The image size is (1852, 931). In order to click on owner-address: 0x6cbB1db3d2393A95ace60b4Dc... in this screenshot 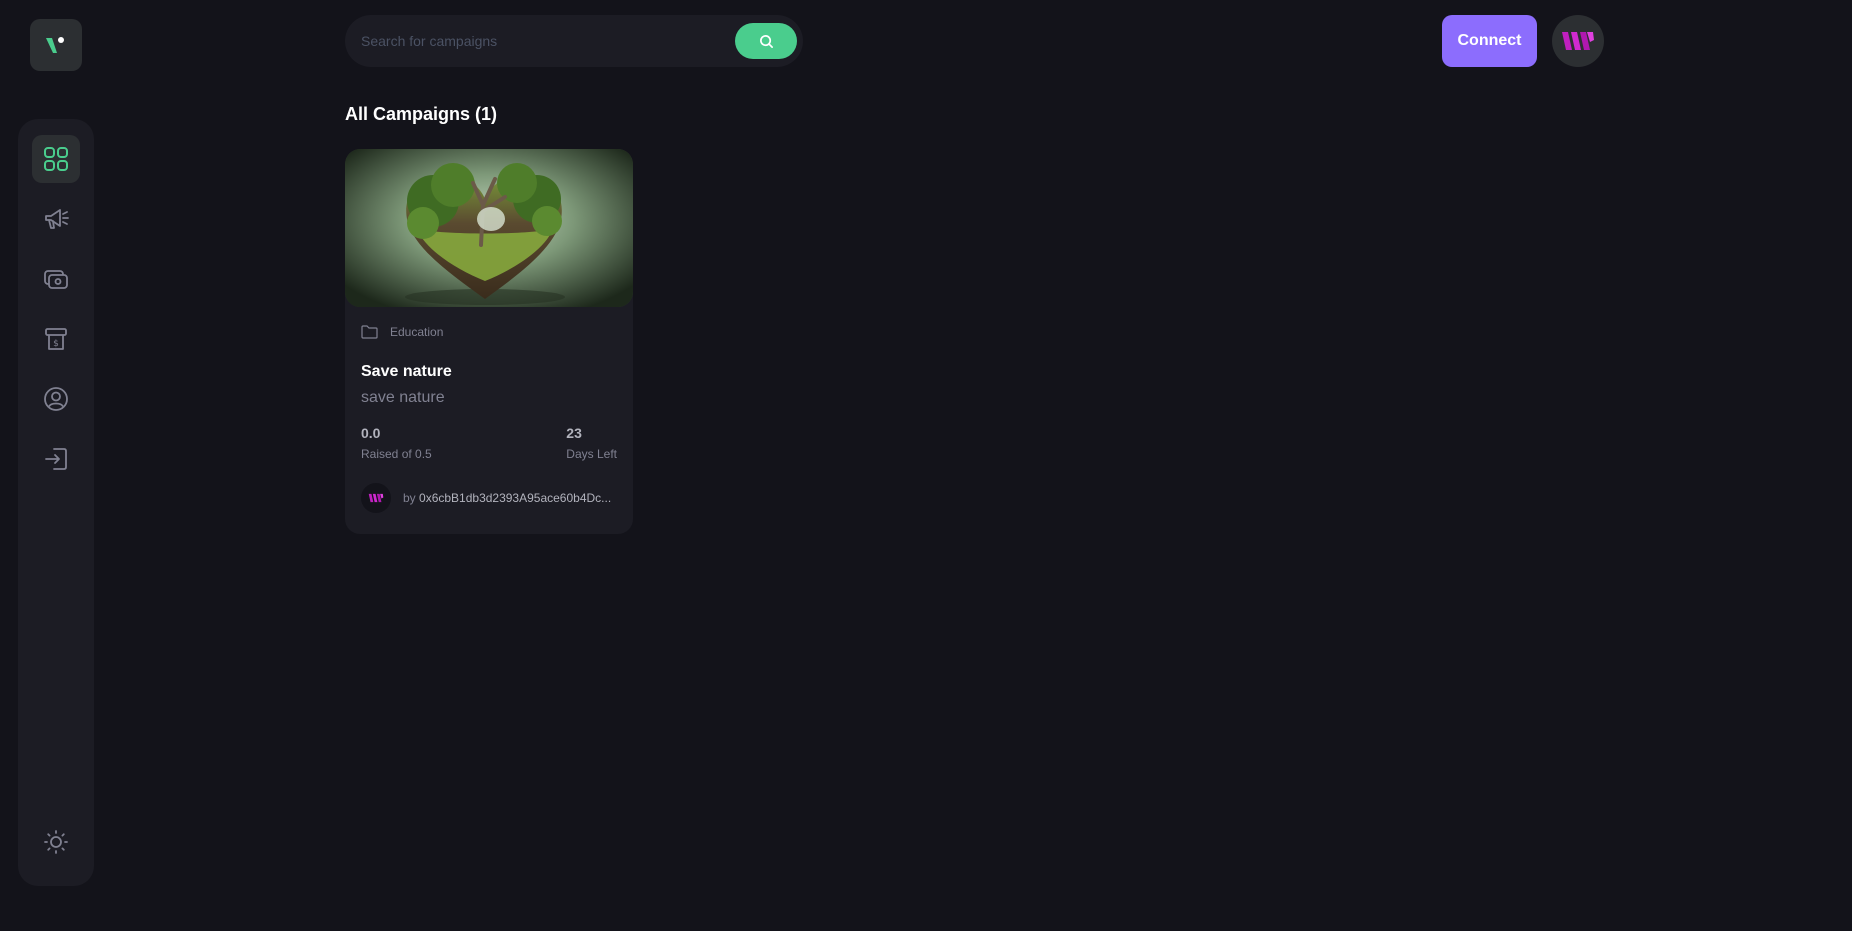, I will do `click(515, 498)`.